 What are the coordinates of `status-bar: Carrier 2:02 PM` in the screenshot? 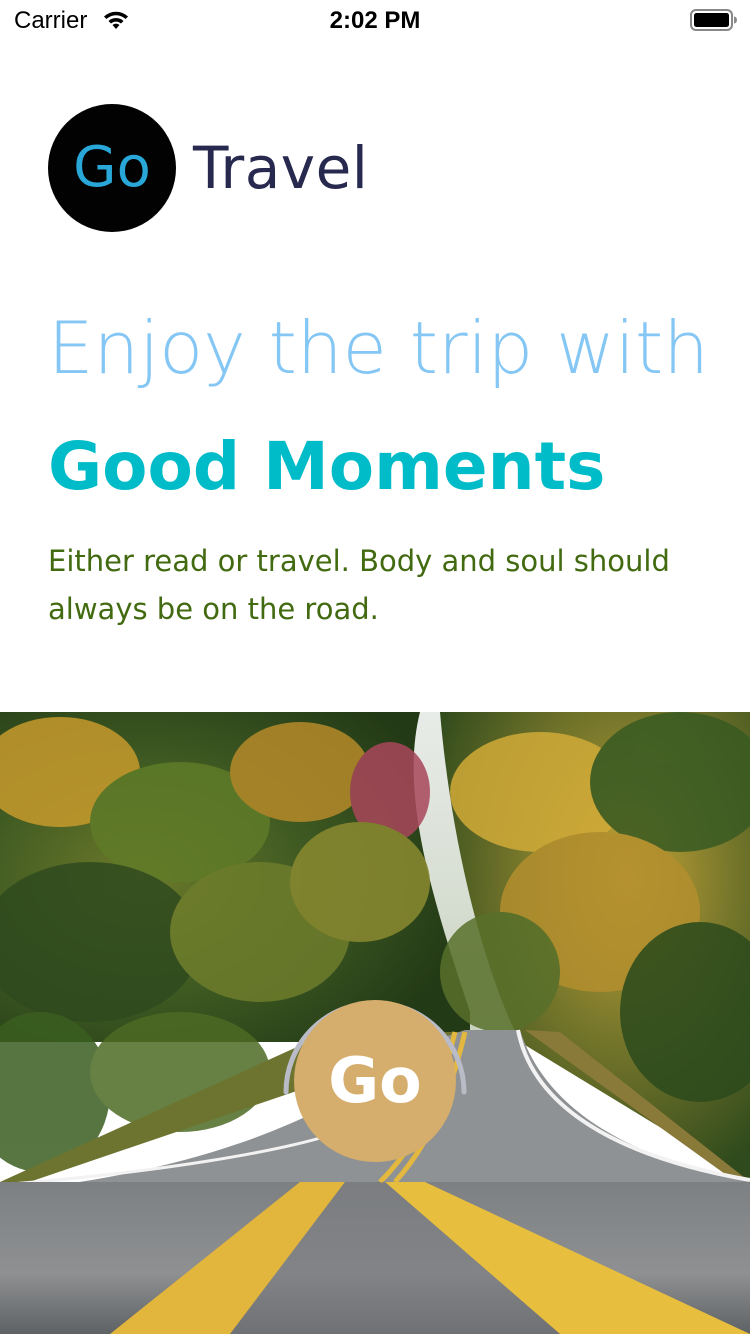 It's located at (375, 20).